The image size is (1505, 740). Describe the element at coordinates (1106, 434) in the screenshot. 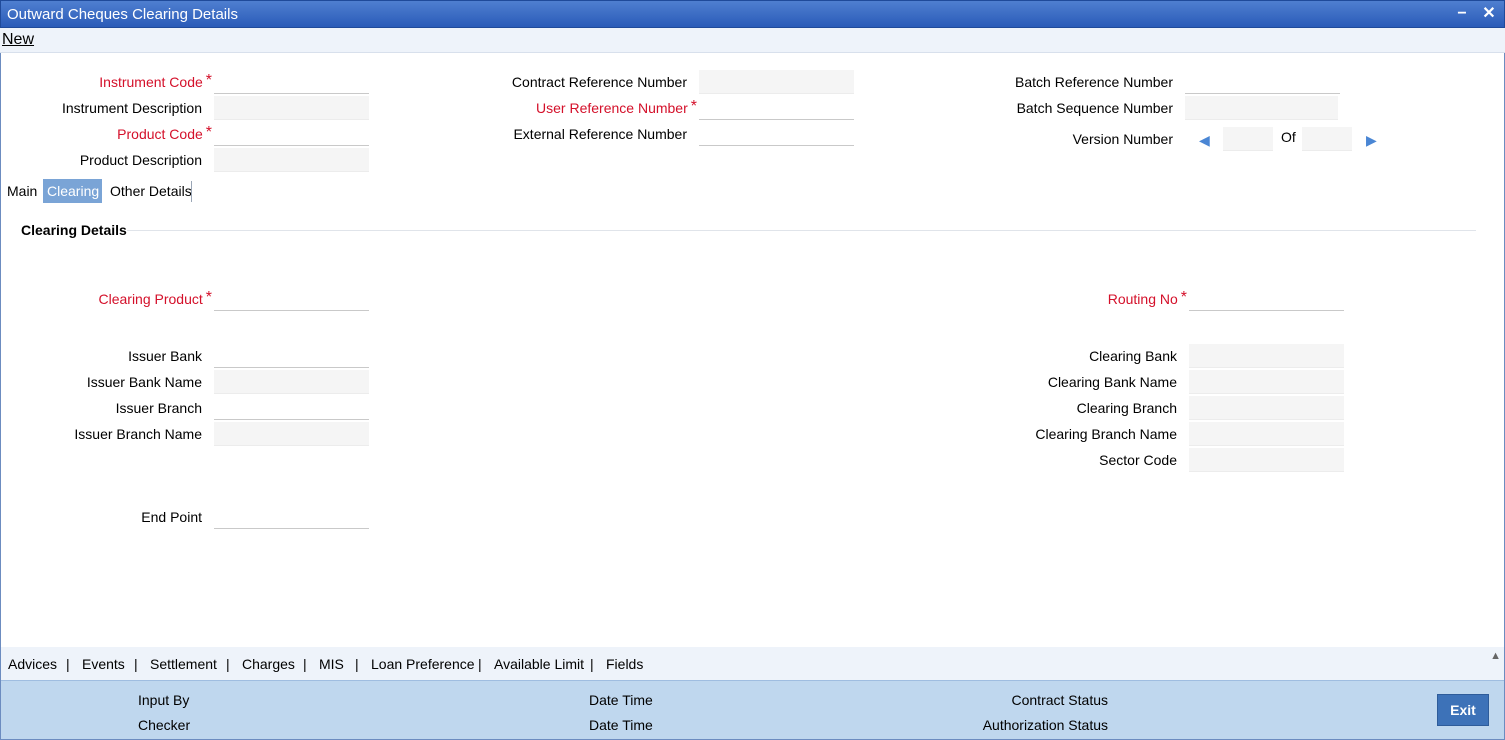

I see `clearing-branch-name-label: Clearing Branch Name` at that location.